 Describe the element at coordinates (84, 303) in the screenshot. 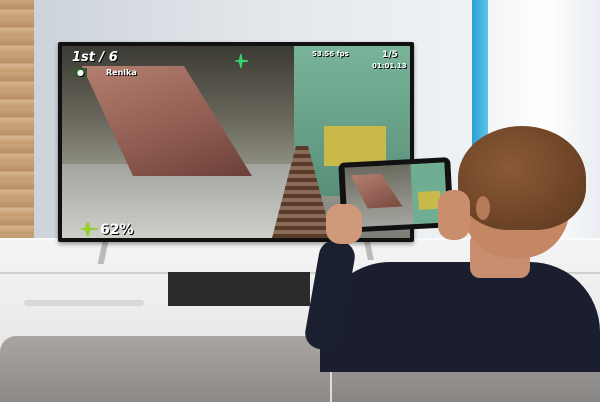

I see `cabinet-handle` at that location.